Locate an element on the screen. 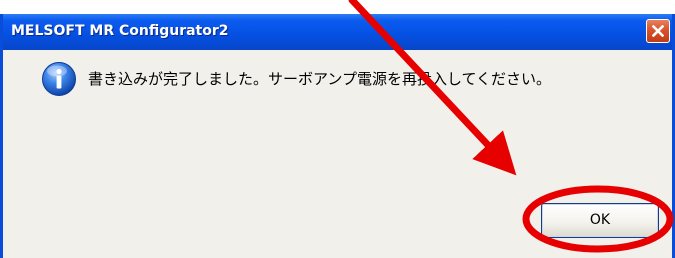 This screenshot has width=675, height=258. dialog-message: 書き込みが完了しました。サーボアンプ電源を再投入してください。 is located at coordinates (320, 79).